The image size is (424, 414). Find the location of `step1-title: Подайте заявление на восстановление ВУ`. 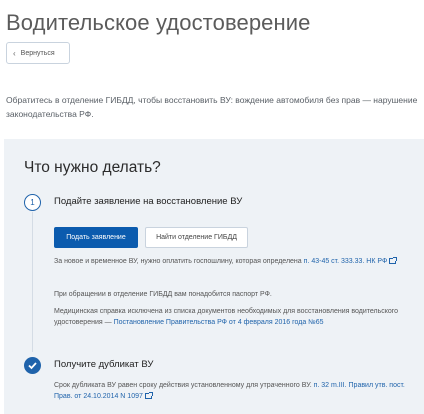

step1-title: Подайте заявление на восстановление ВУ is located at coordinates (148, 201).